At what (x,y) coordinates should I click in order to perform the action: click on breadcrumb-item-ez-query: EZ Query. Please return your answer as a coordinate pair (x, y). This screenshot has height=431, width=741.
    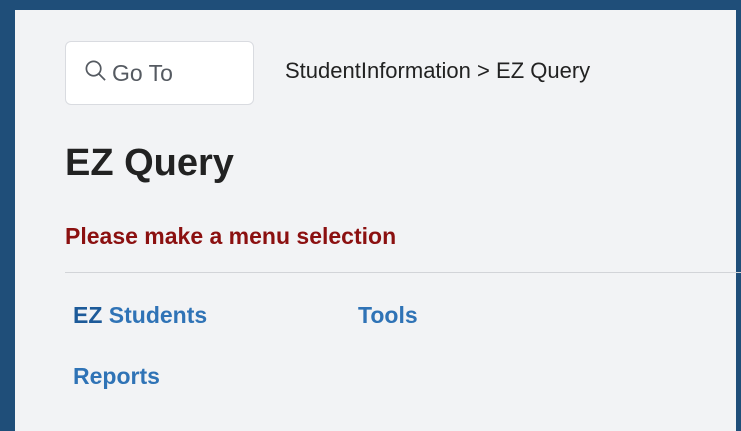
    Looking at the image, I should click on (543, 70).